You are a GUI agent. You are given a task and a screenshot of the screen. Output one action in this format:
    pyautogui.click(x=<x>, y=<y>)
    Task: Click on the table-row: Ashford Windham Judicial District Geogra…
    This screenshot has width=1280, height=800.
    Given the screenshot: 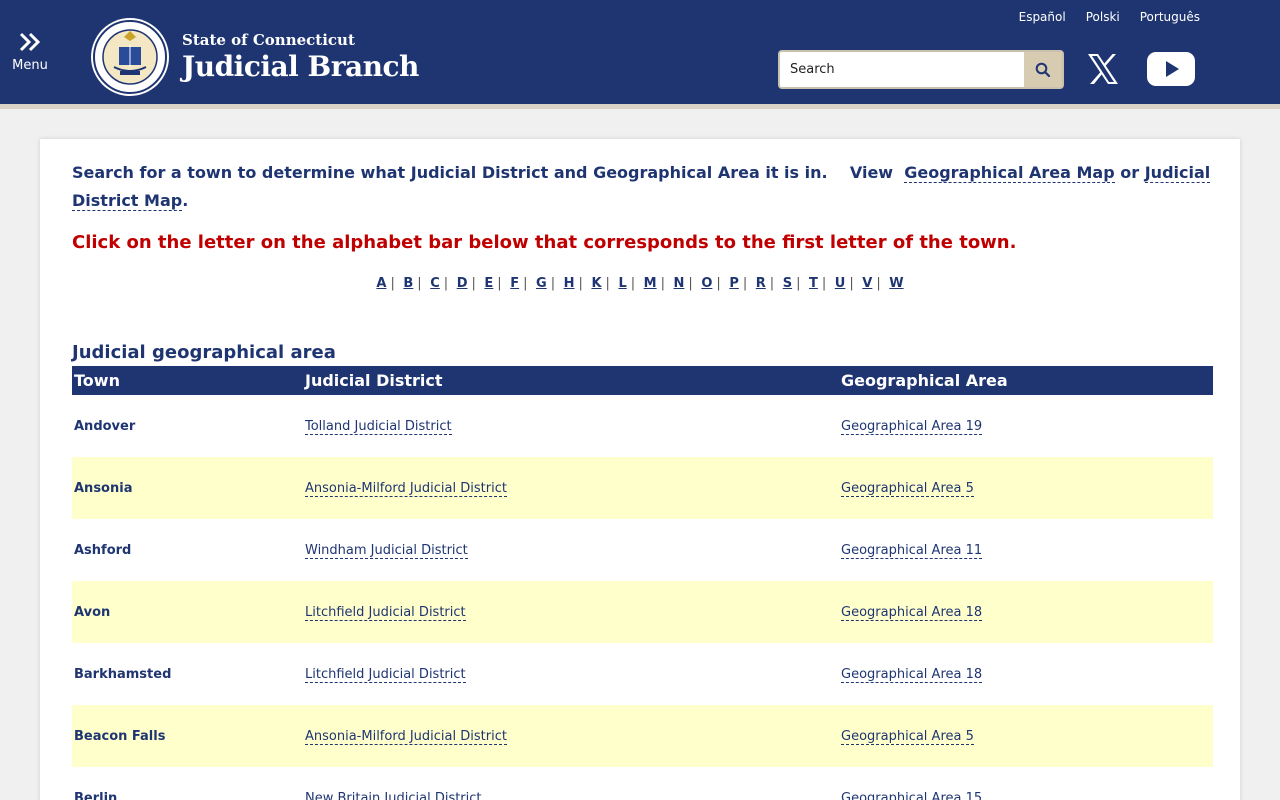 What is the action you would take?
    pyautogui.click(x=642, y=550)
    